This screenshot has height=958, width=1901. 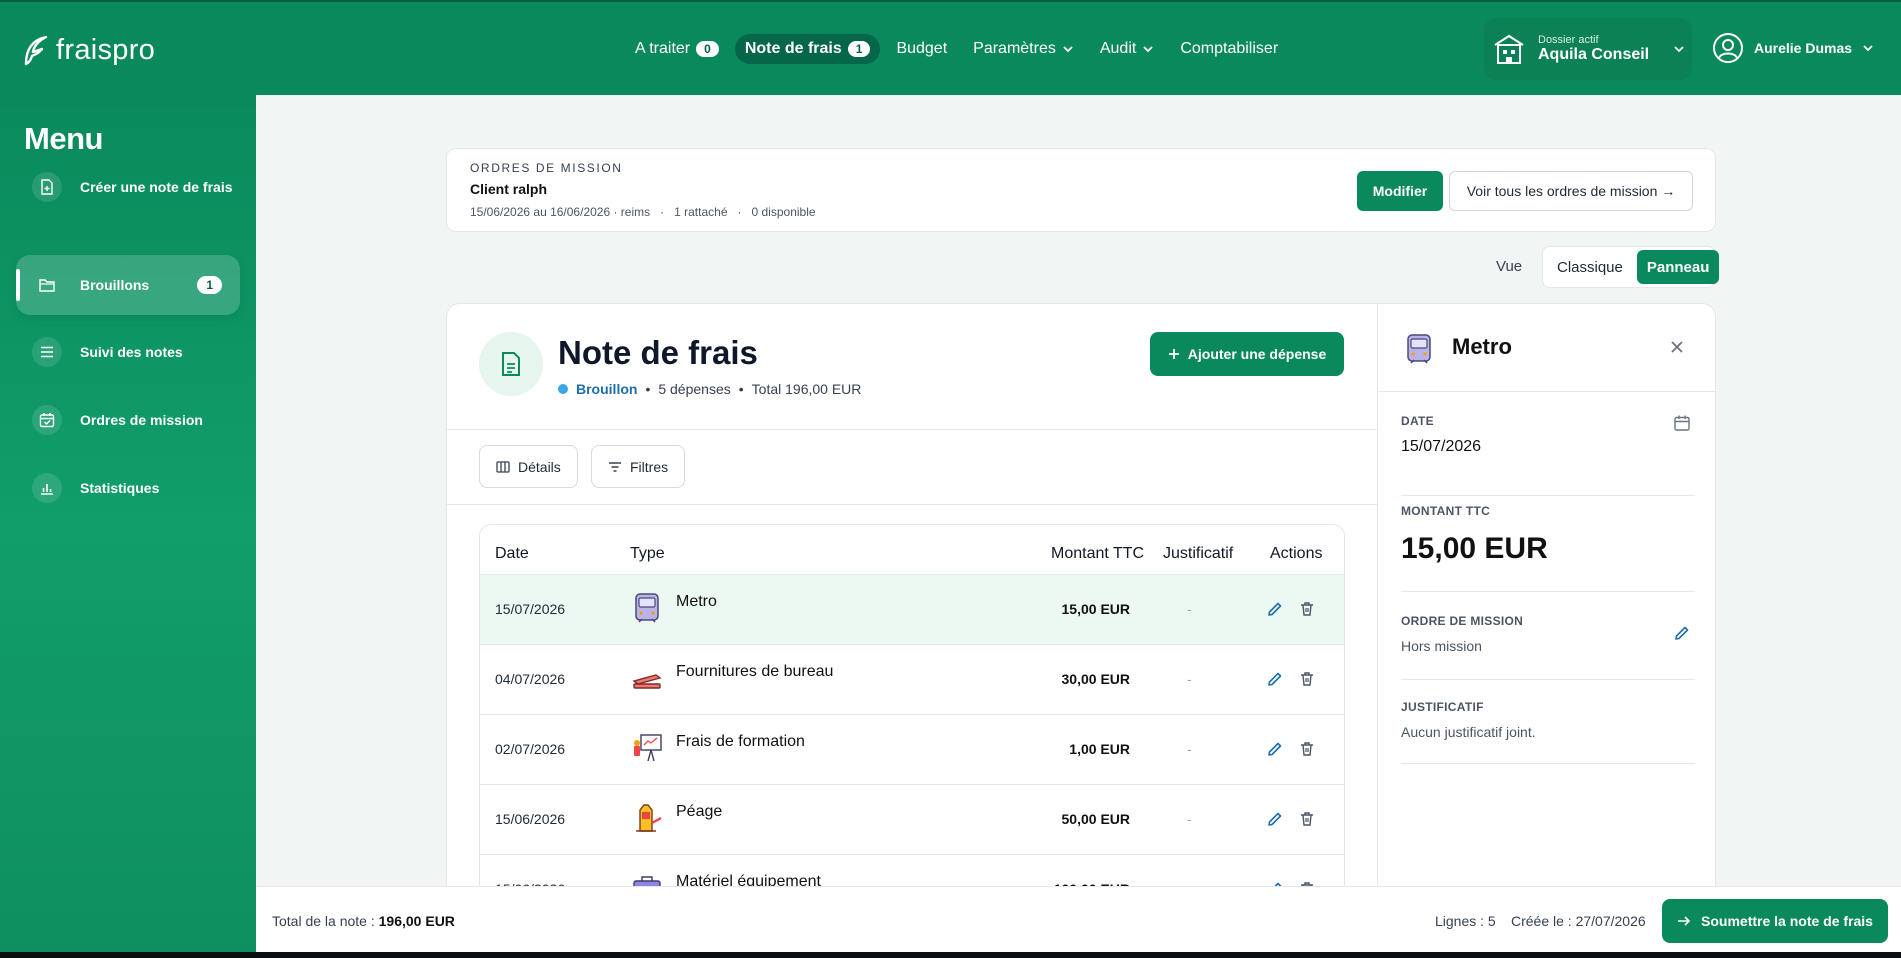 I want to click on details-label: Détails, so click(x=539, y=466).